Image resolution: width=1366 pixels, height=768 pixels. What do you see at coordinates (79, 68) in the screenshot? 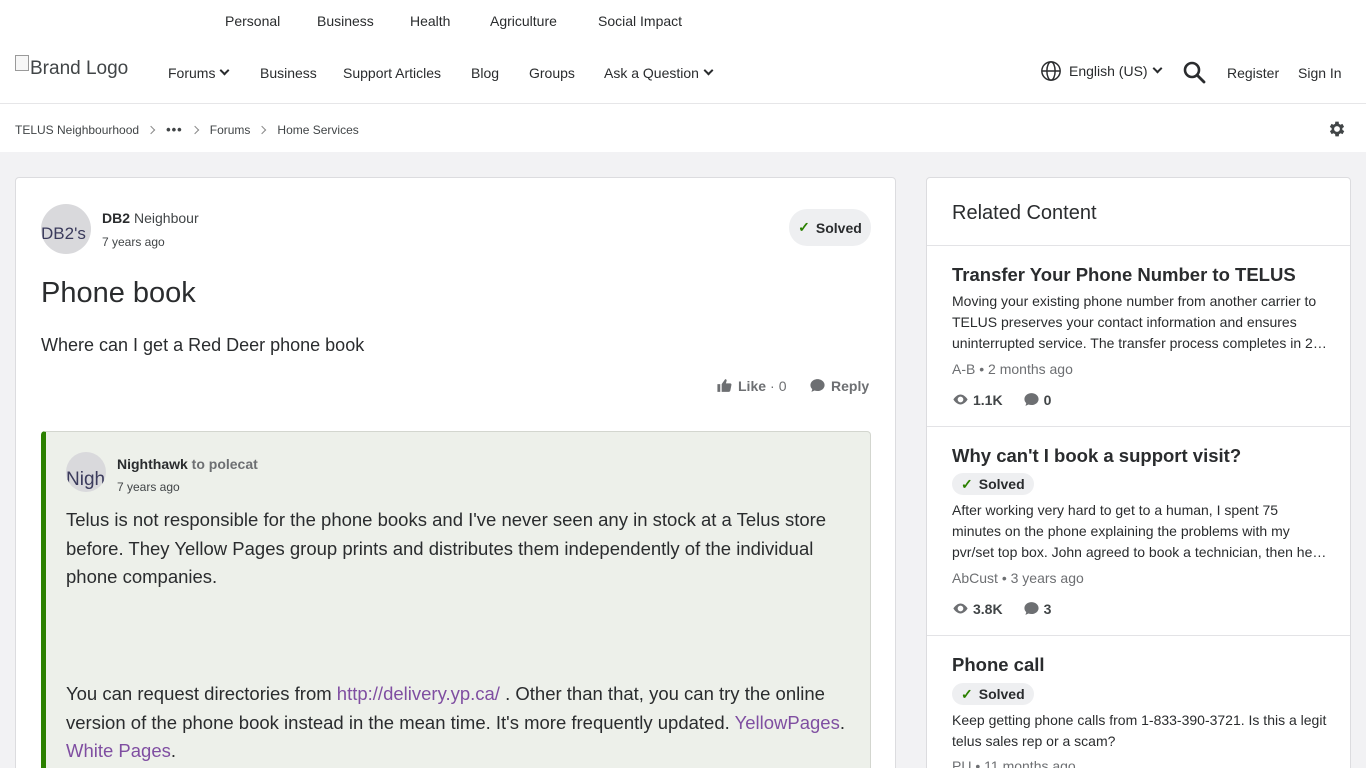
I see `brand-logo-alt-text: Brand Logo` at bounding box center [79, 68].